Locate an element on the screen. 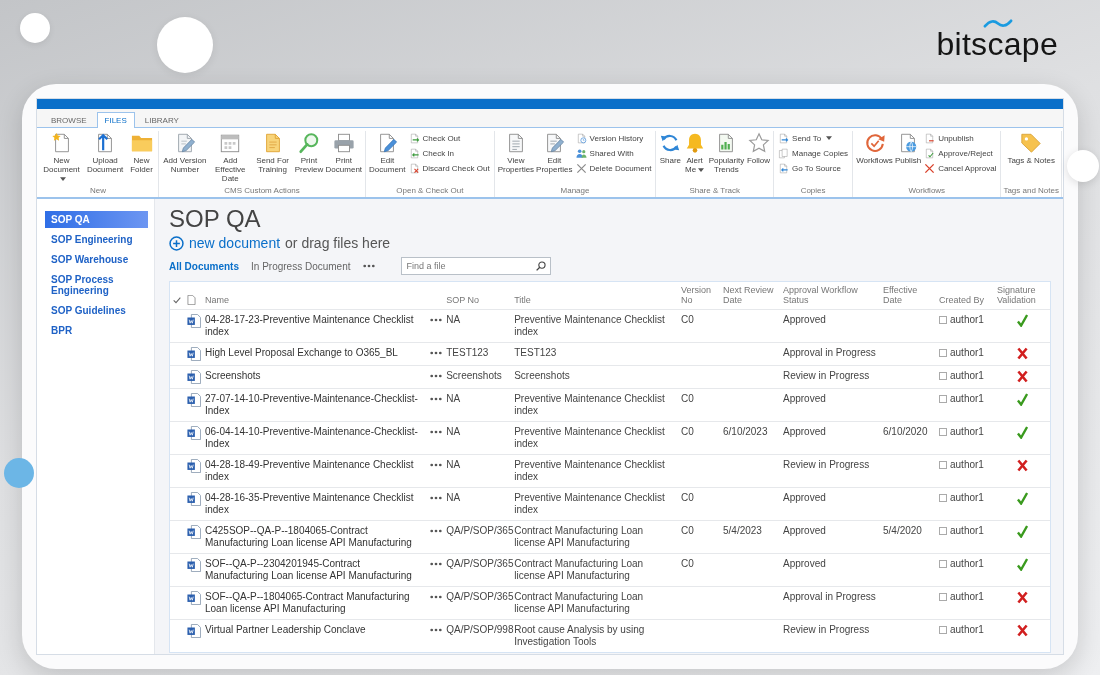 Image resolution: width=1100 pixels, height=675 pixels. ribbon-button: Edit Document is located at coordinates (387, 153).